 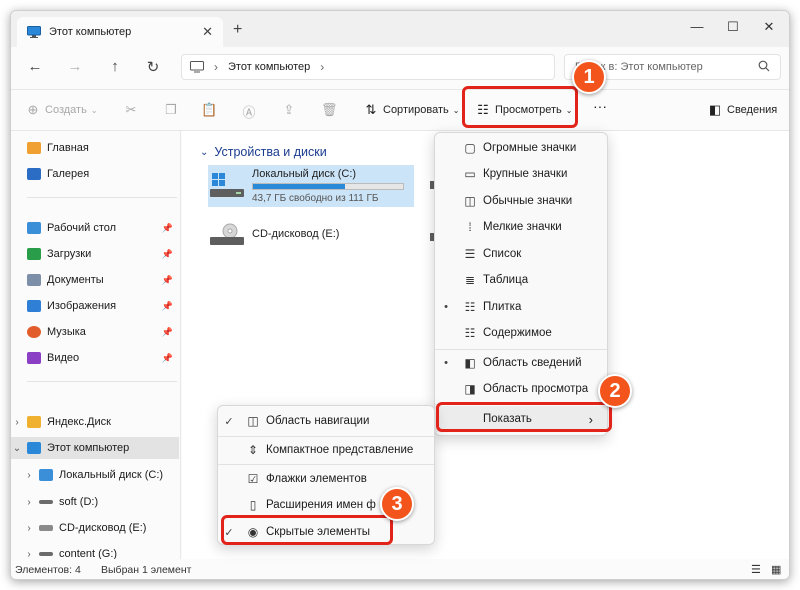 What do you see at coordinates (95, 148) in the screenshot?
I see `sidebar-item-home: Главная` at bounding box center [95, 148].